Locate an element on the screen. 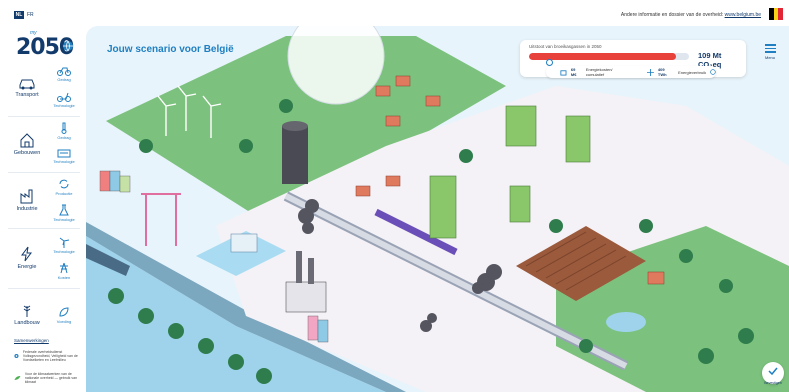 Image resolution: width=789 pixels, height=392 pixels. wind-turbine-icon is located at coordinates (64, 242).